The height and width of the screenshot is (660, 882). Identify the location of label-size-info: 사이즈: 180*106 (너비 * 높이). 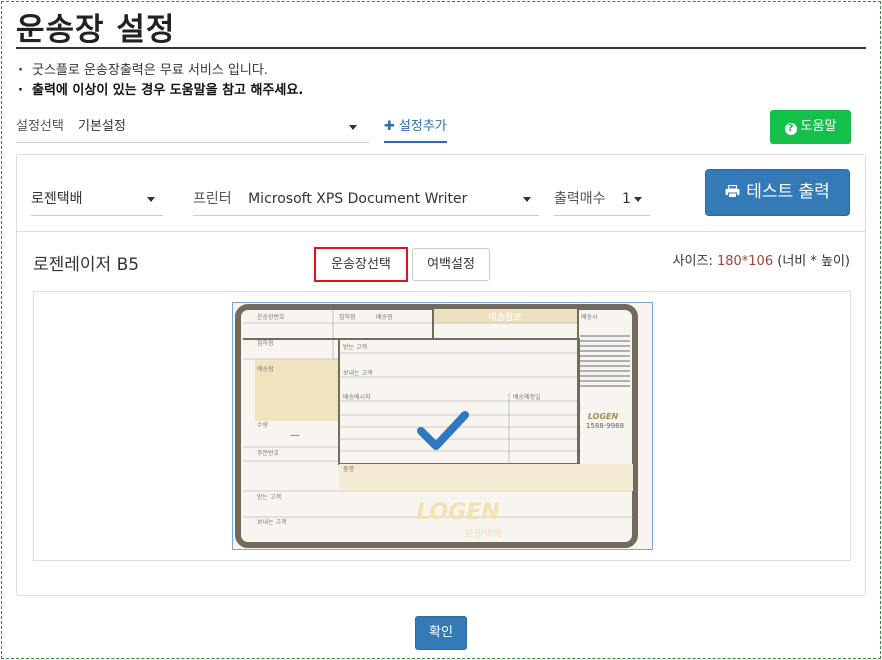
(761, 259).